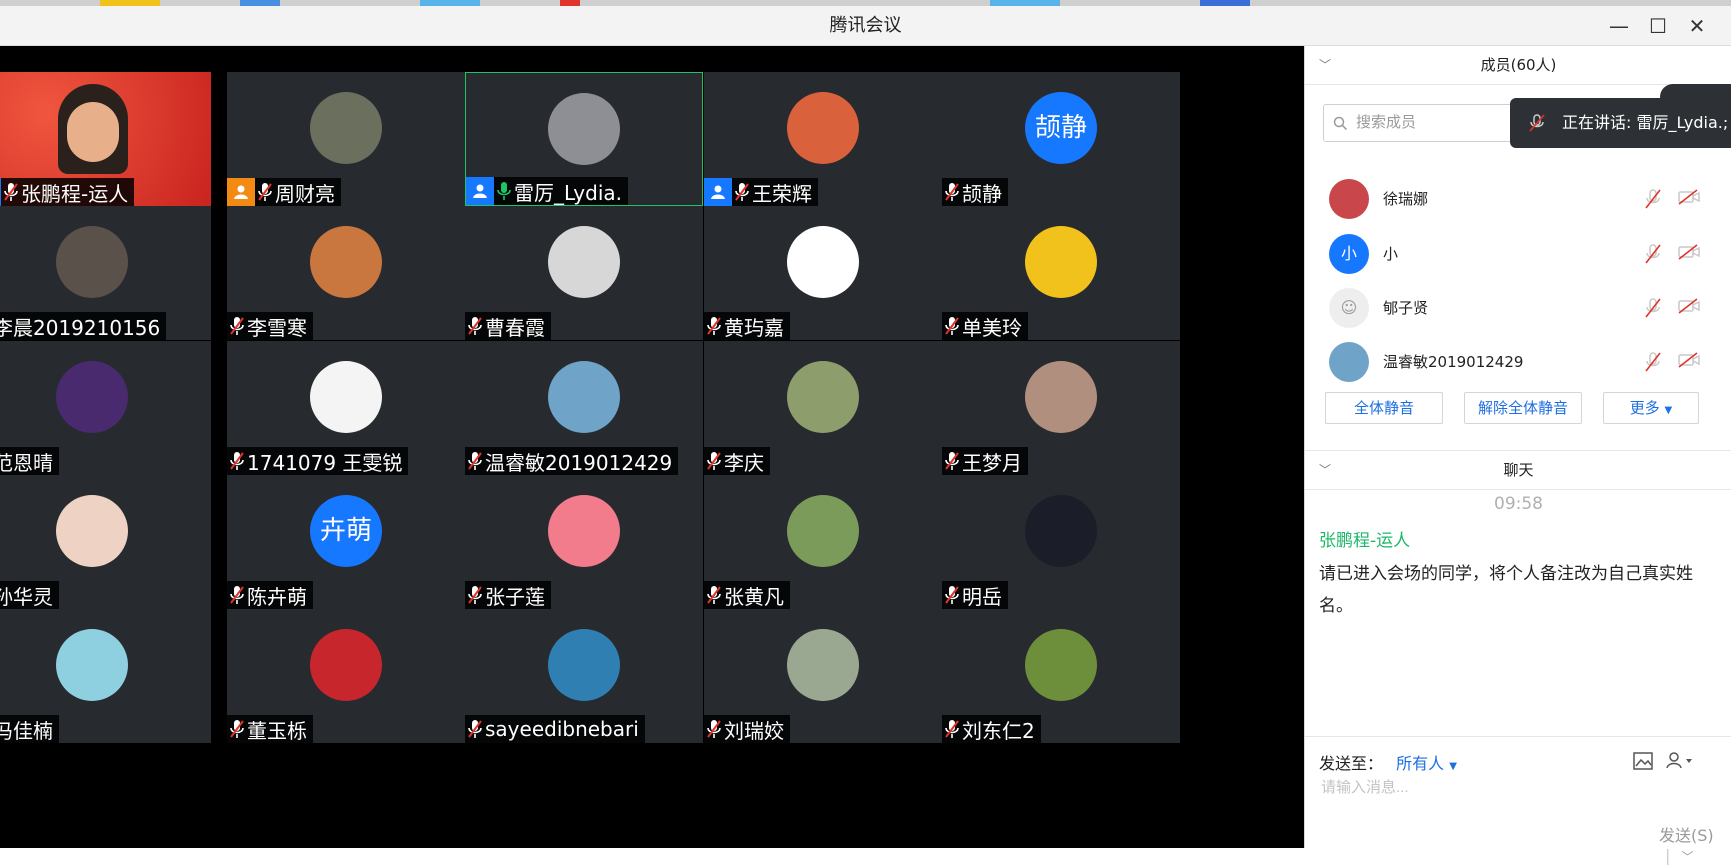 This screenshot has height=865, width=1731. I want to click on name-bar: 李庆, so click(737, 461).